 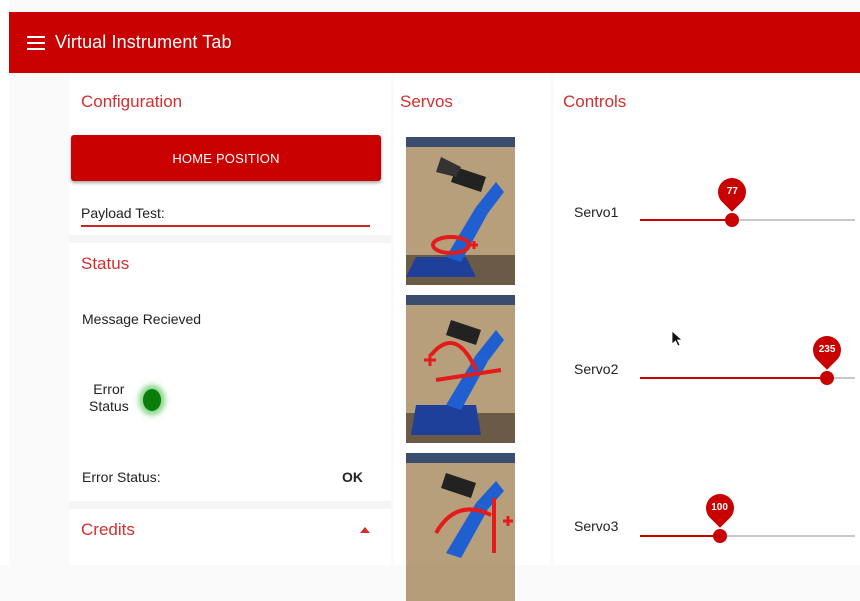 I want to click on hamburger-menu-icon, so click(x=36, y=42).